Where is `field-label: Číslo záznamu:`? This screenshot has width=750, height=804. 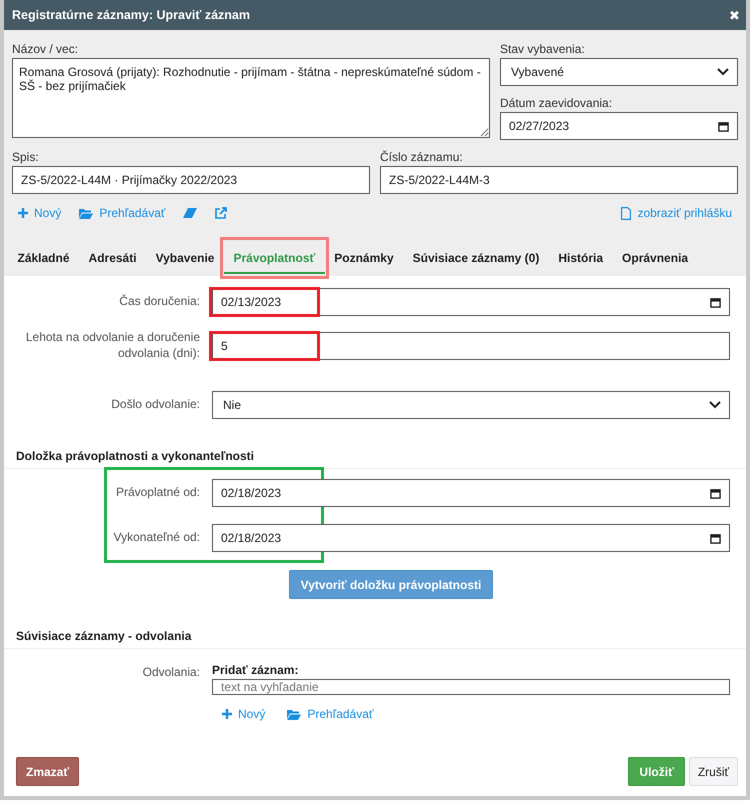 field-label: Číslo záznamu: is located at coordinates (422, 157).